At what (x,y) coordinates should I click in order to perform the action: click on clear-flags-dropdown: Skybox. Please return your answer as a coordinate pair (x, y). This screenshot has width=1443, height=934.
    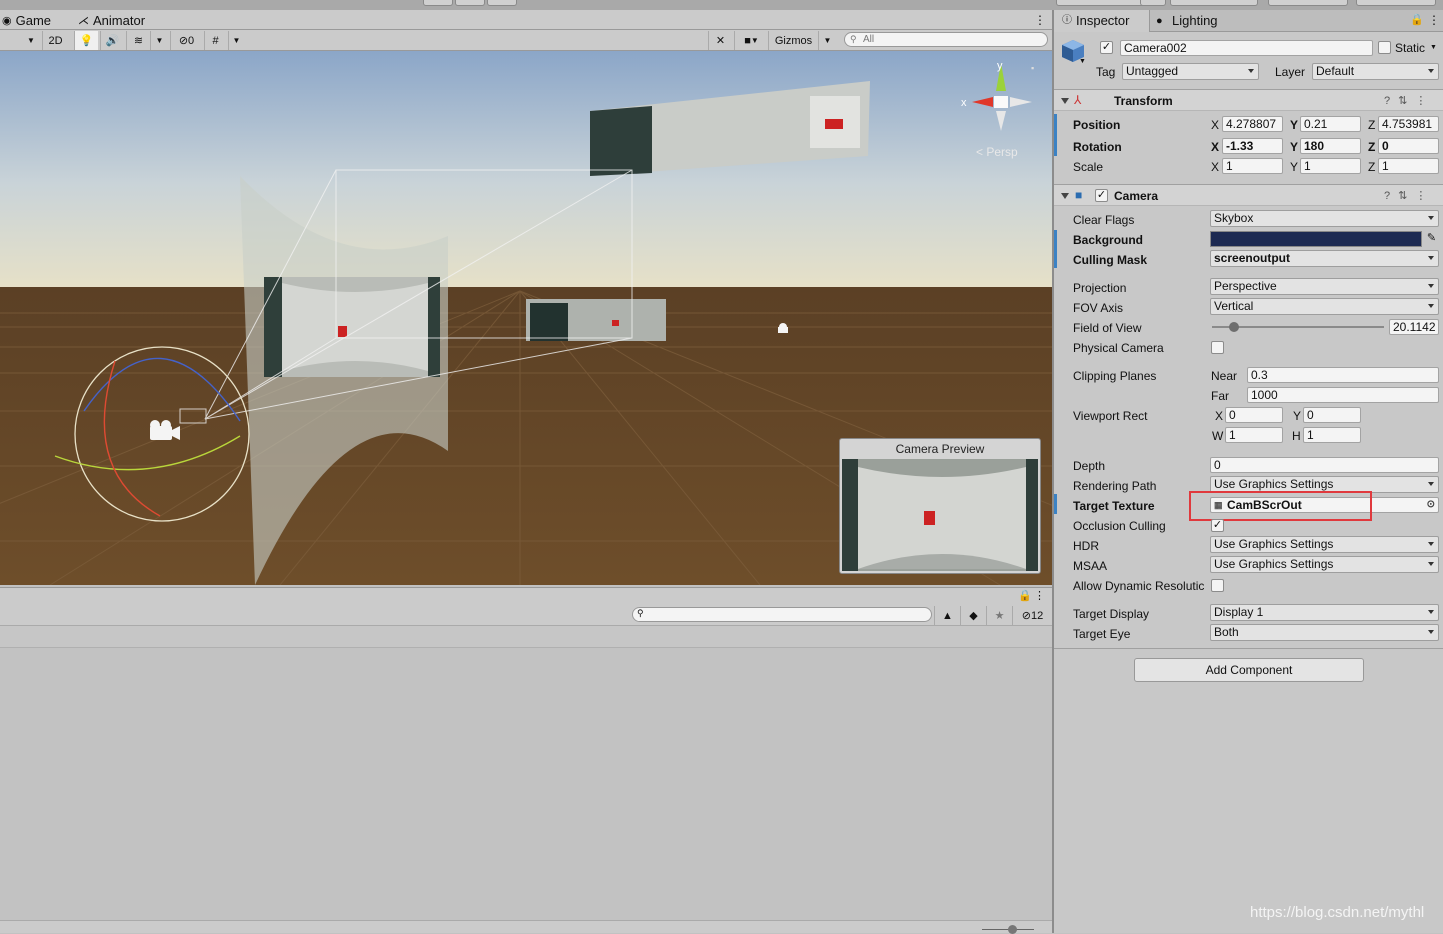
    Looking at the image, I should click on (1324, 218).